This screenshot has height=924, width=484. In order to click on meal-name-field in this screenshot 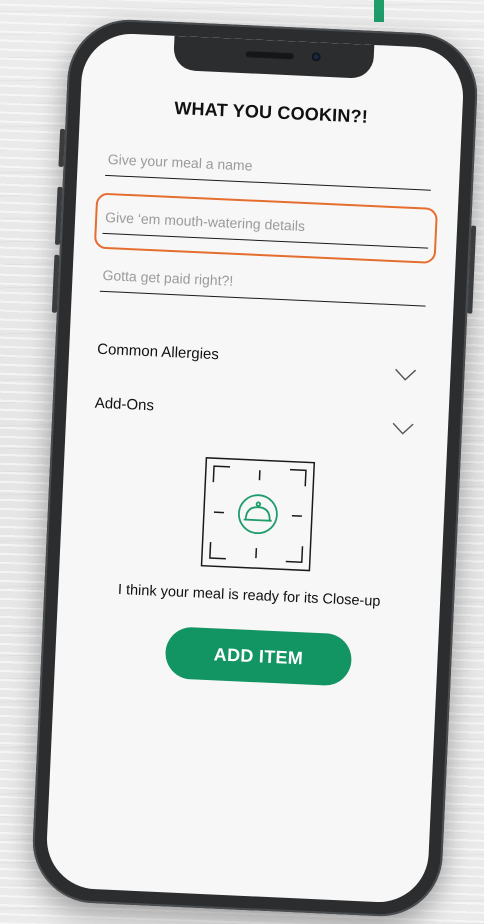, I will do `click(269, 167)`.